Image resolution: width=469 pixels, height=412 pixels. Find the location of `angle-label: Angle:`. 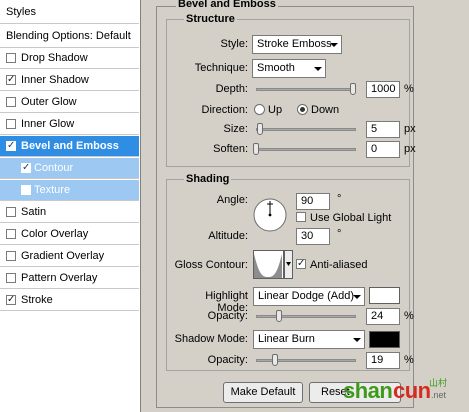

angle-label: Angle: is located at coordinates (232, 200).